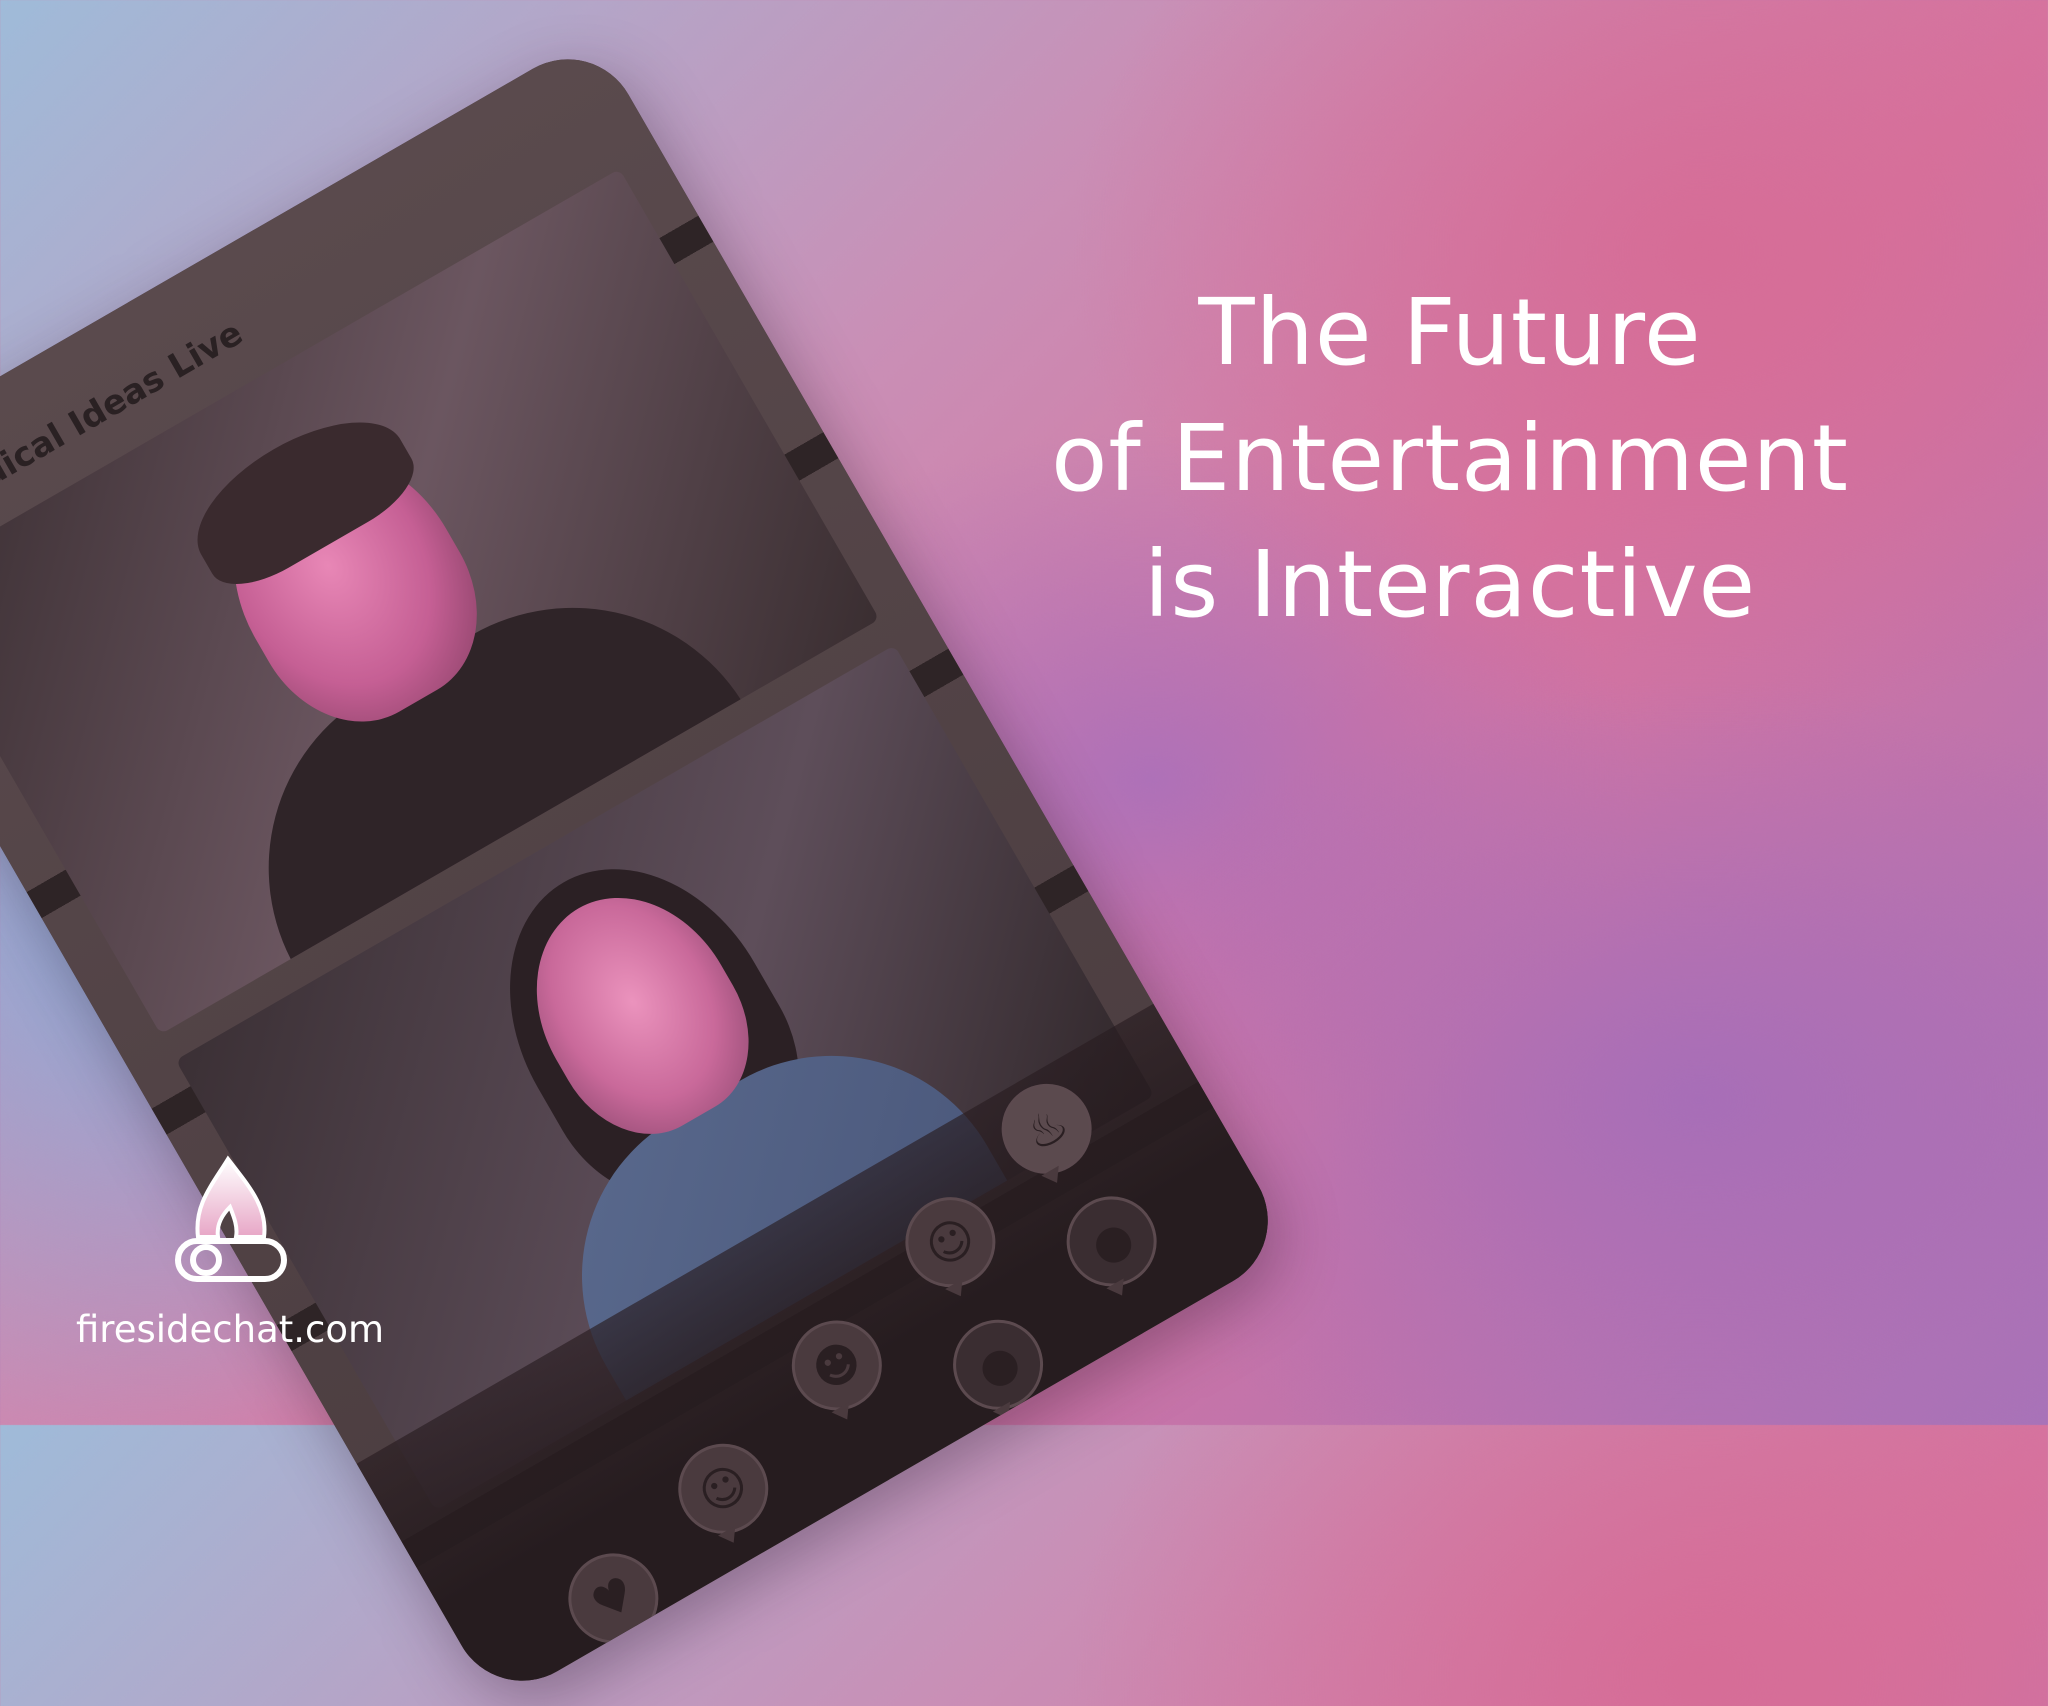 The width and height of the screenshot is (2048, 1706). What do you see at coordinates (230, 1329) in the screenshot?
I see `brand-url: firesidechat.com` at bounding box center [230, 1329].